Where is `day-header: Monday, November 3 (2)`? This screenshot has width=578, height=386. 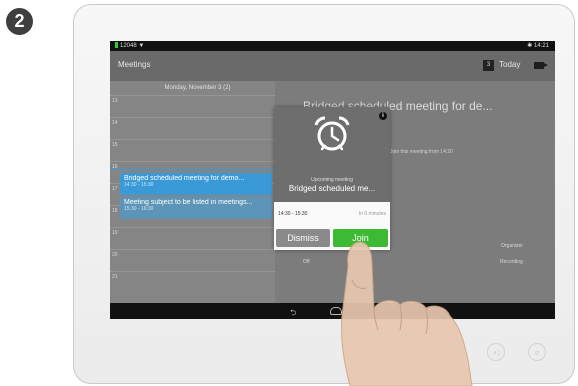
day-header: Monday, November 3 (2) is located at coordinates (197, 88).